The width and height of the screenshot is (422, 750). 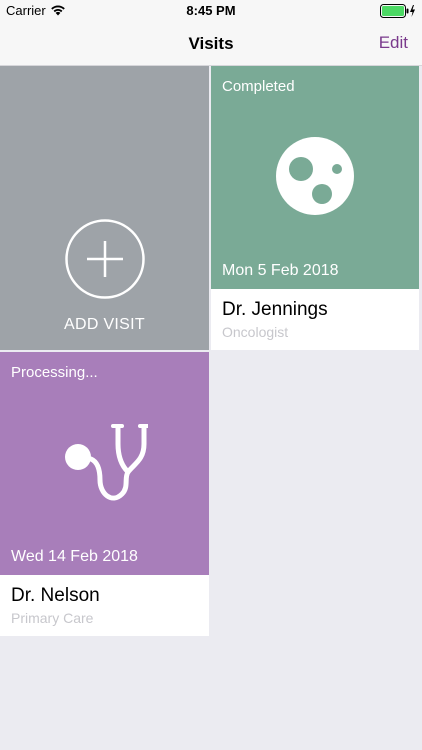 I want to click on visit-status: Completed, so click(x=258, y=86).